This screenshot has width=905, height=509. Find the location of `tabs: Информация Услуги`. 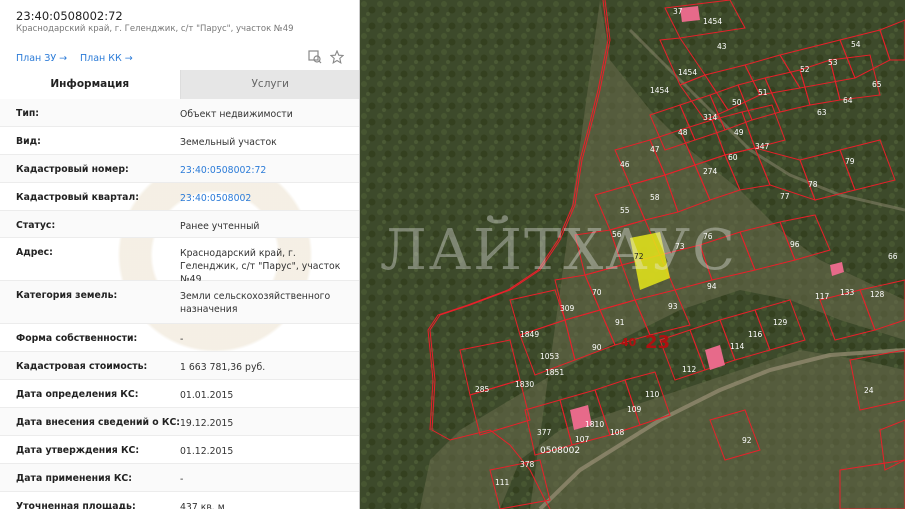

tabs: Информация Услуги is located at coordinates (179, 84).